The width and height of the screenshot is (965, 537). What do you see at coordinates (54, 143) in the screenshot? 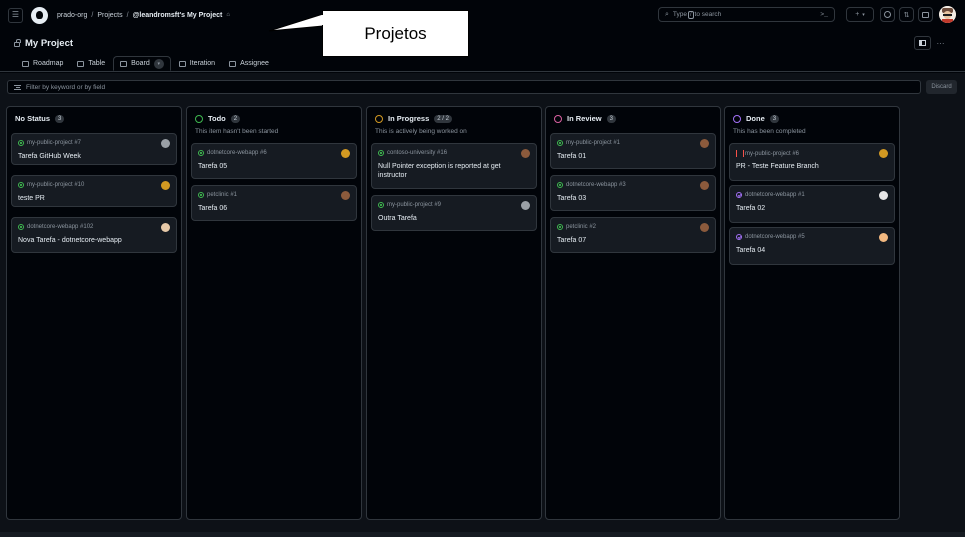
I see `card-repo-ref: my-public-project #7` at bounding box center [54, 143].